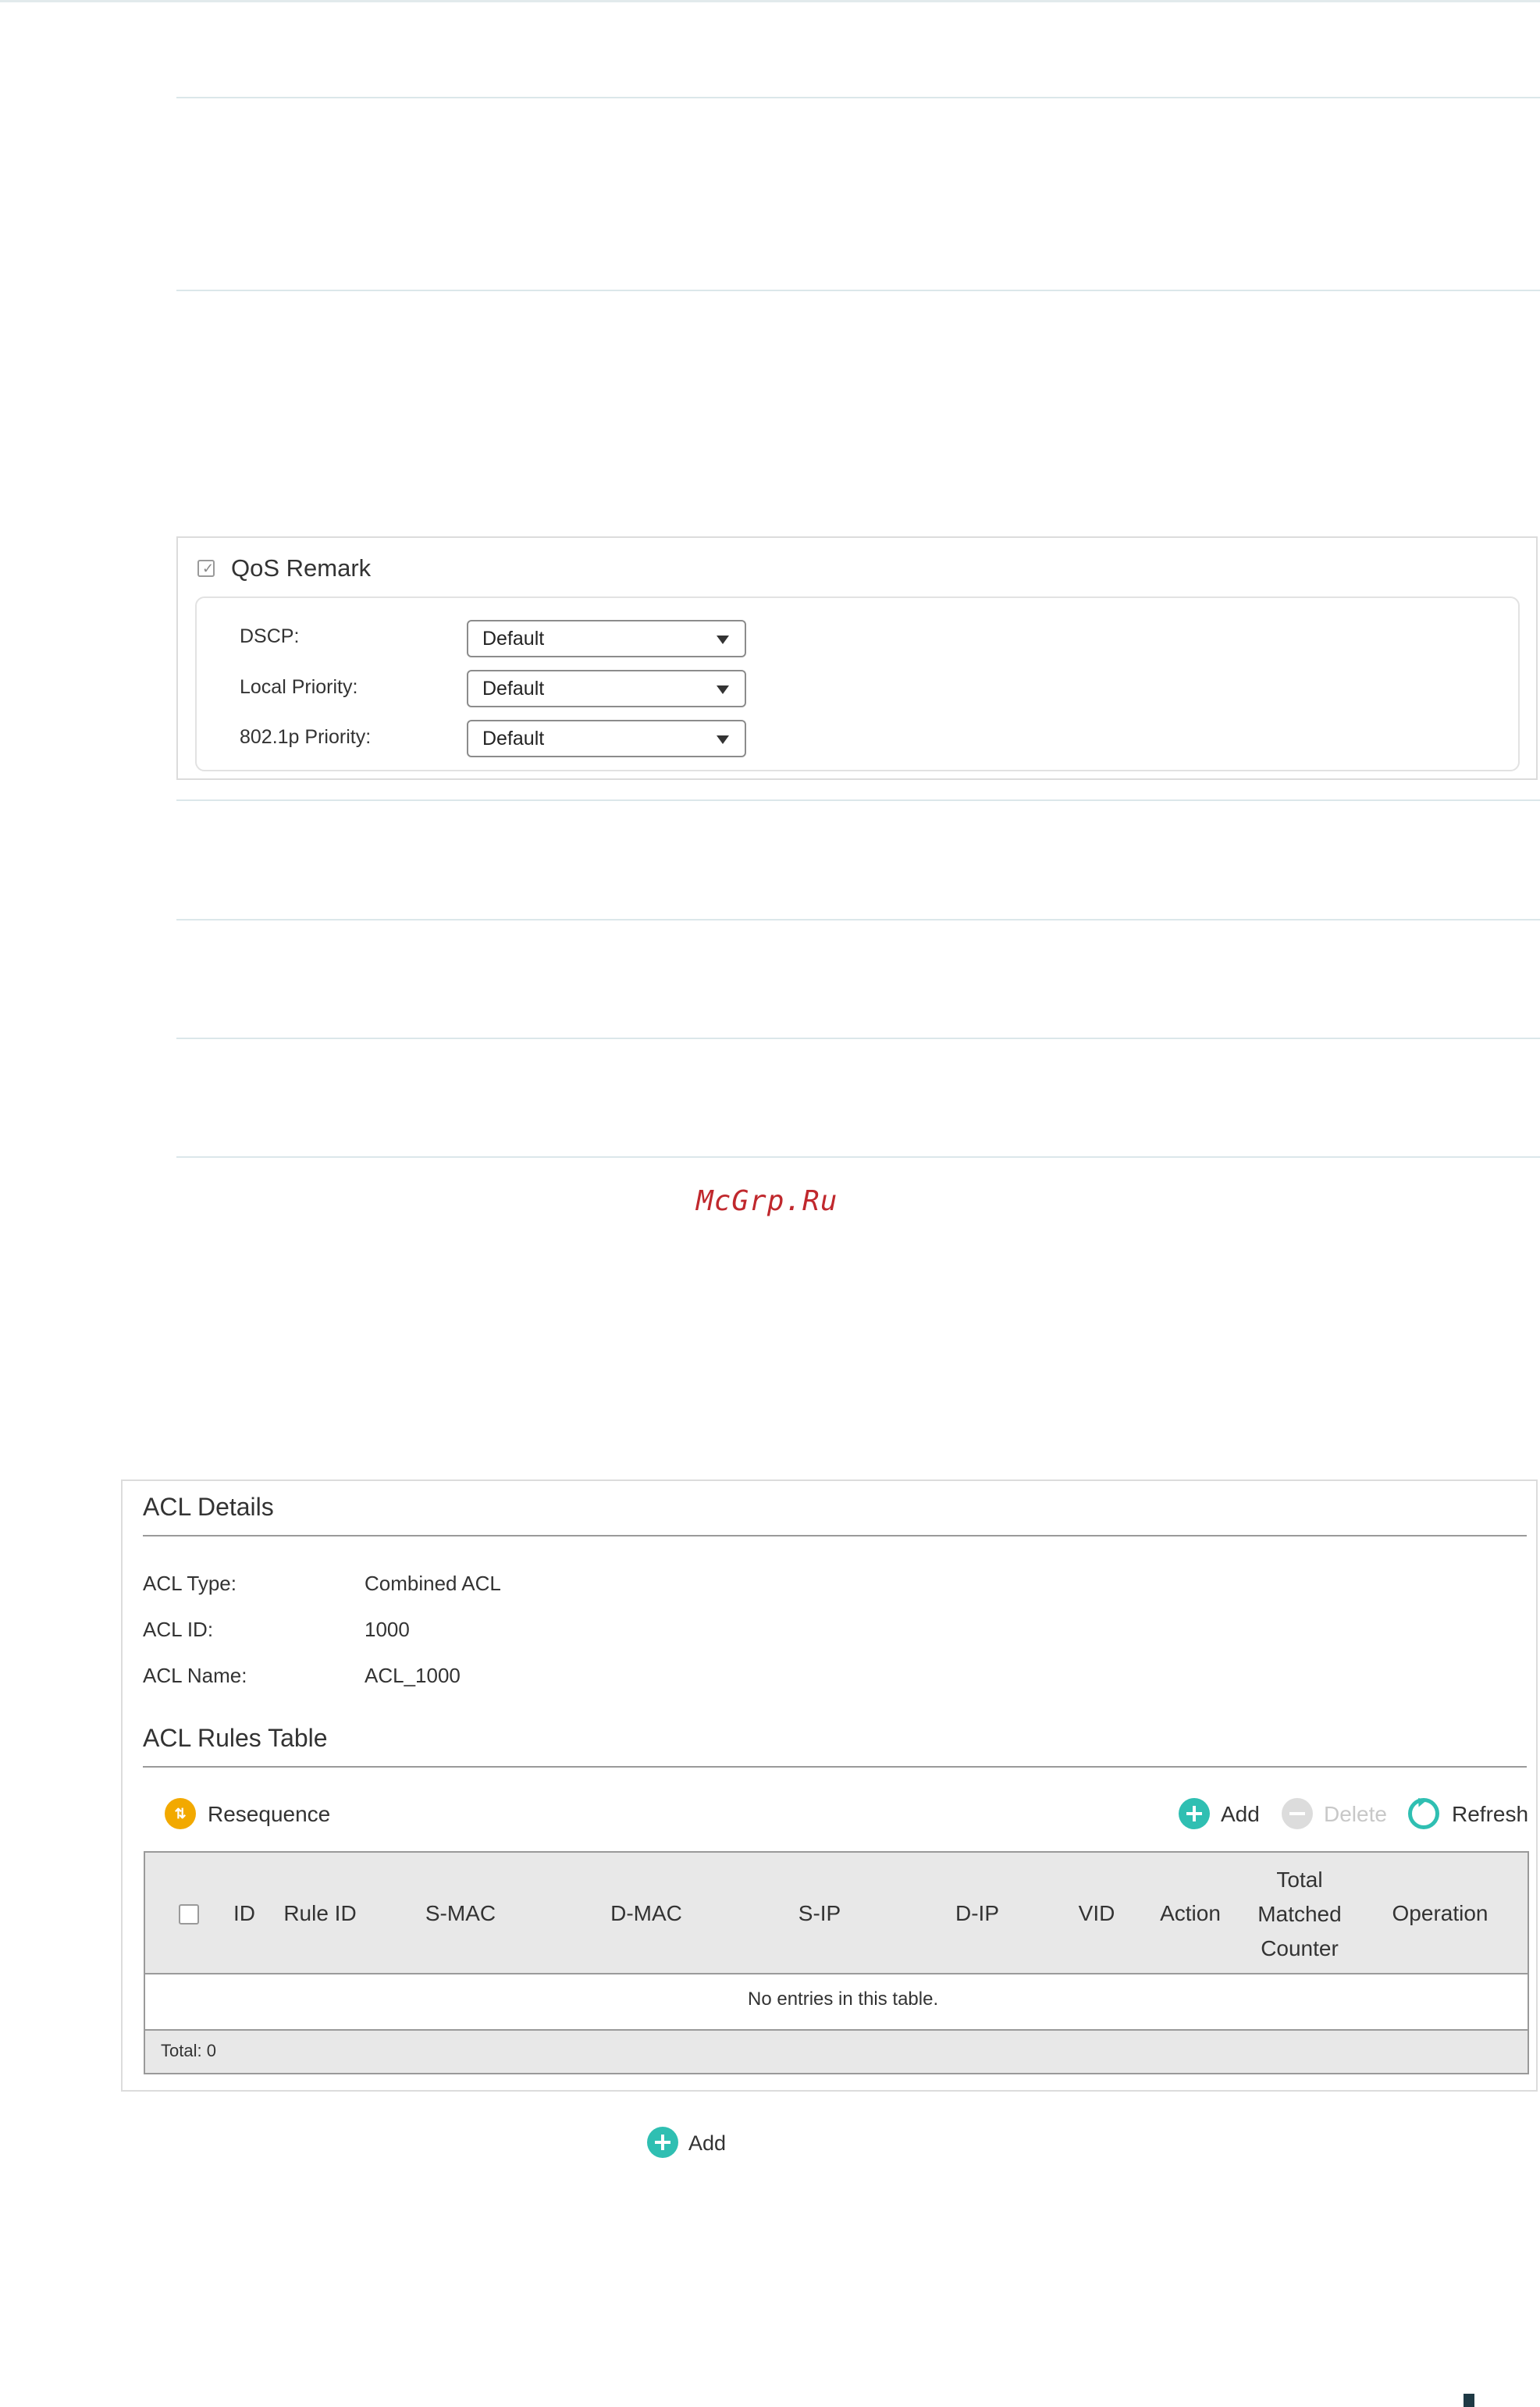 Image resolution: width=1540 pixels, height=2407 pixels. Describe the element at coordinates (235, 1738) in the screenshot. I see `acl-rules-title: ACL Rules Table` at that location.